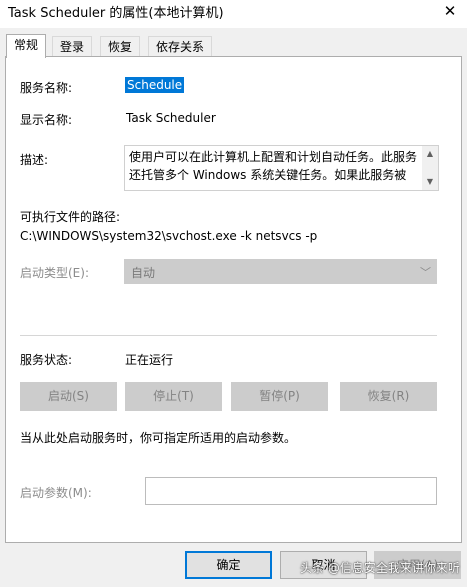  I want to click on service-status-label: 服务状态:, so click(46, 360).